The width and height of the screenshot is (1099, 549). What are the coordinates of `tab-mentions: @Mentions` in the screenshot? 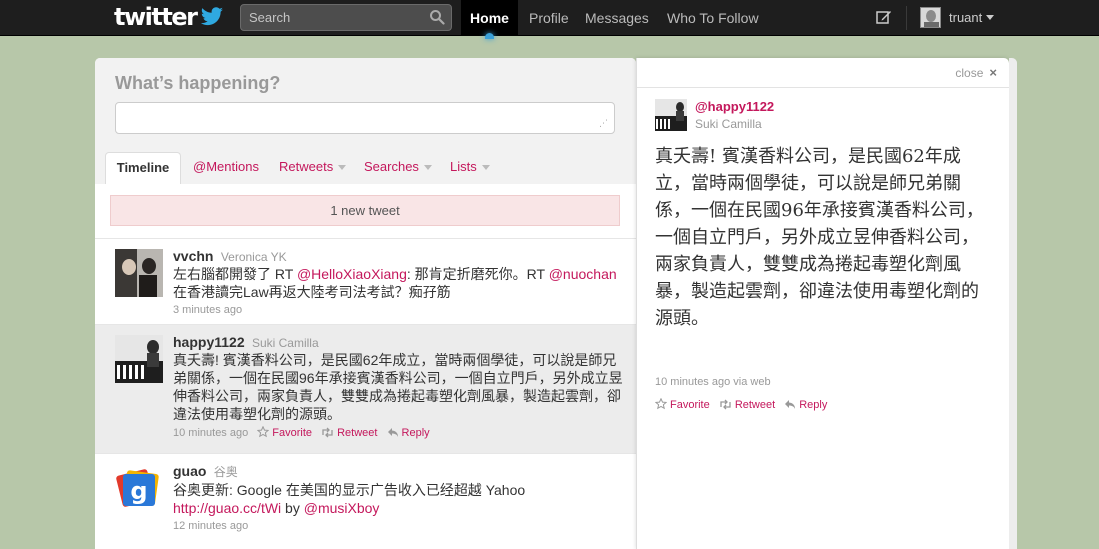 It's located at (226, 168).